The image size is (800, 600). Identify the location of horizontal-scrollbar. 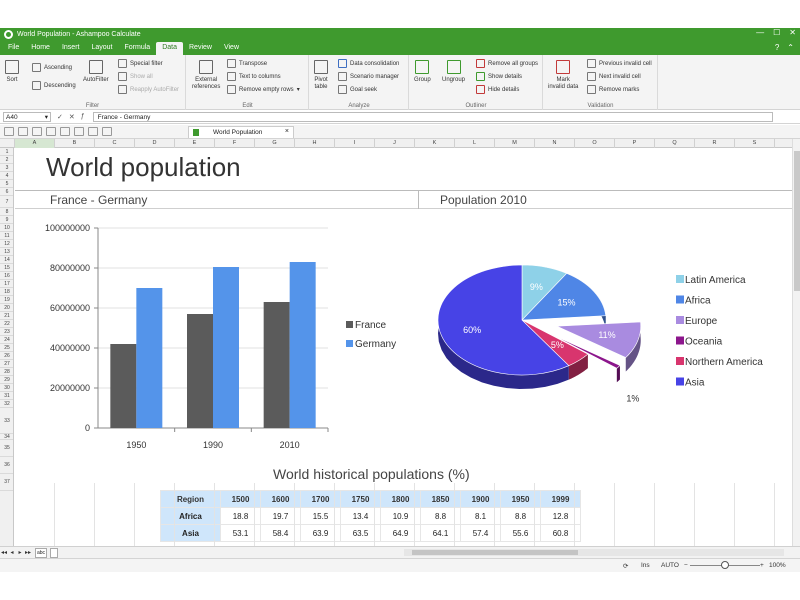
(594, 552).